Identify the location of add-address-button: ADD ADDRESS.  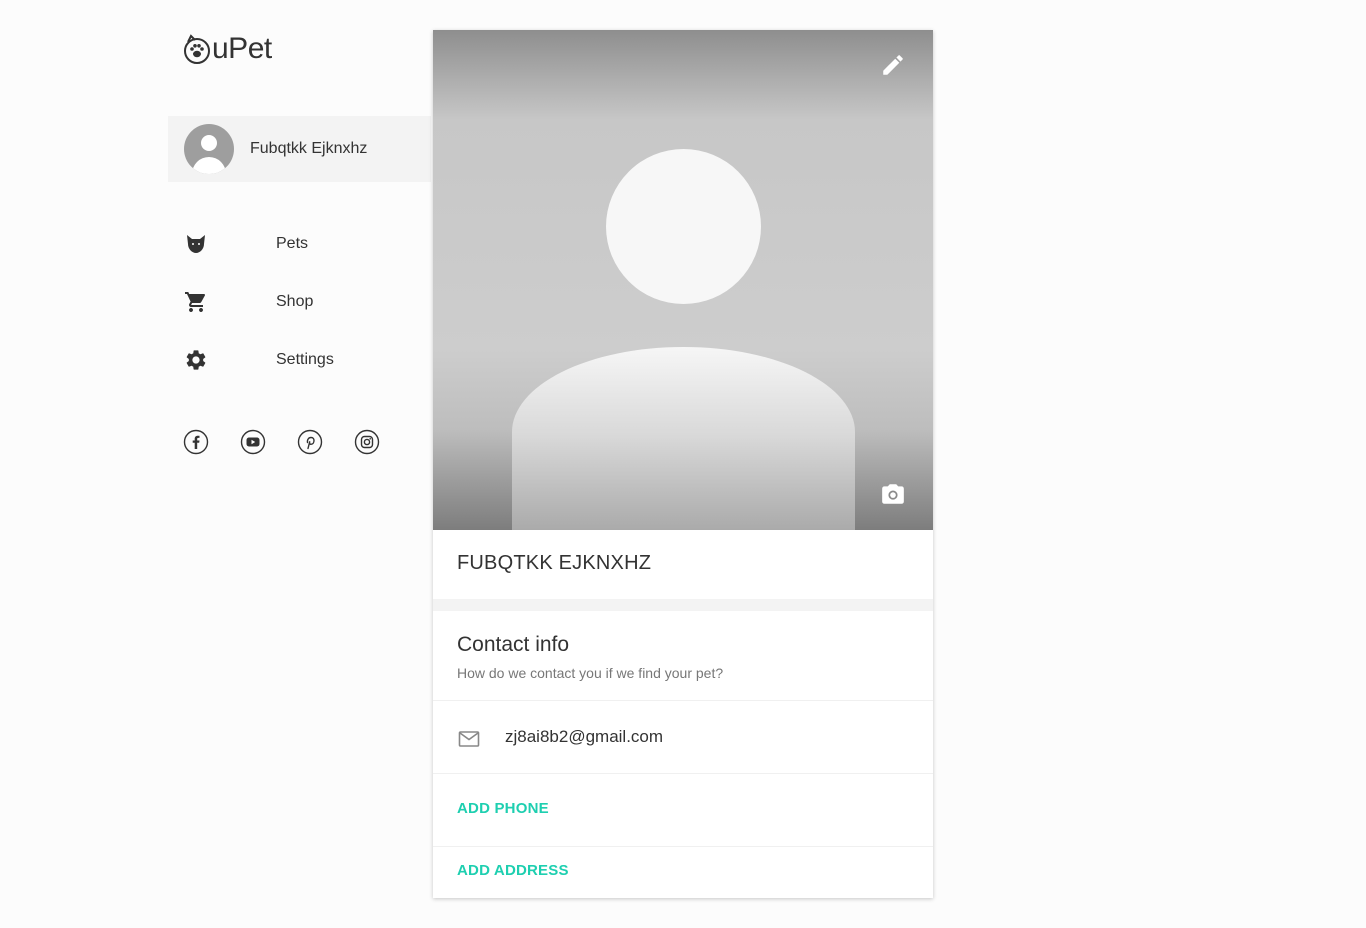
(513, 870).